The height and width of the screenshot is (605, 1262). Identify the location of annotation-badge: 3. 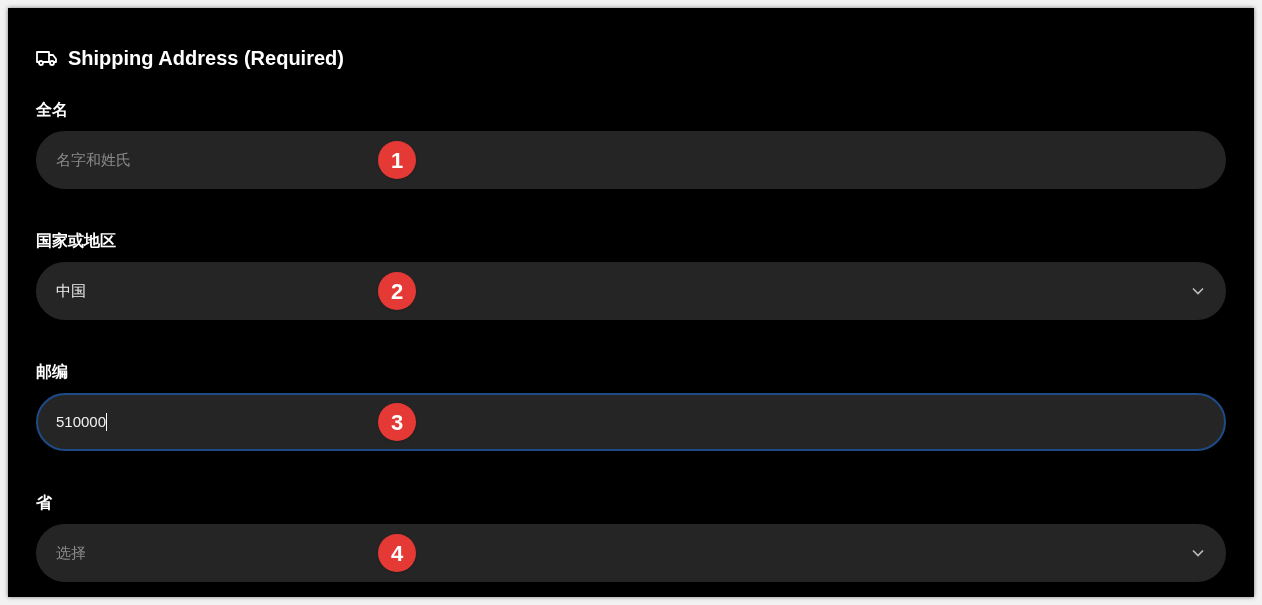
(397, 422).